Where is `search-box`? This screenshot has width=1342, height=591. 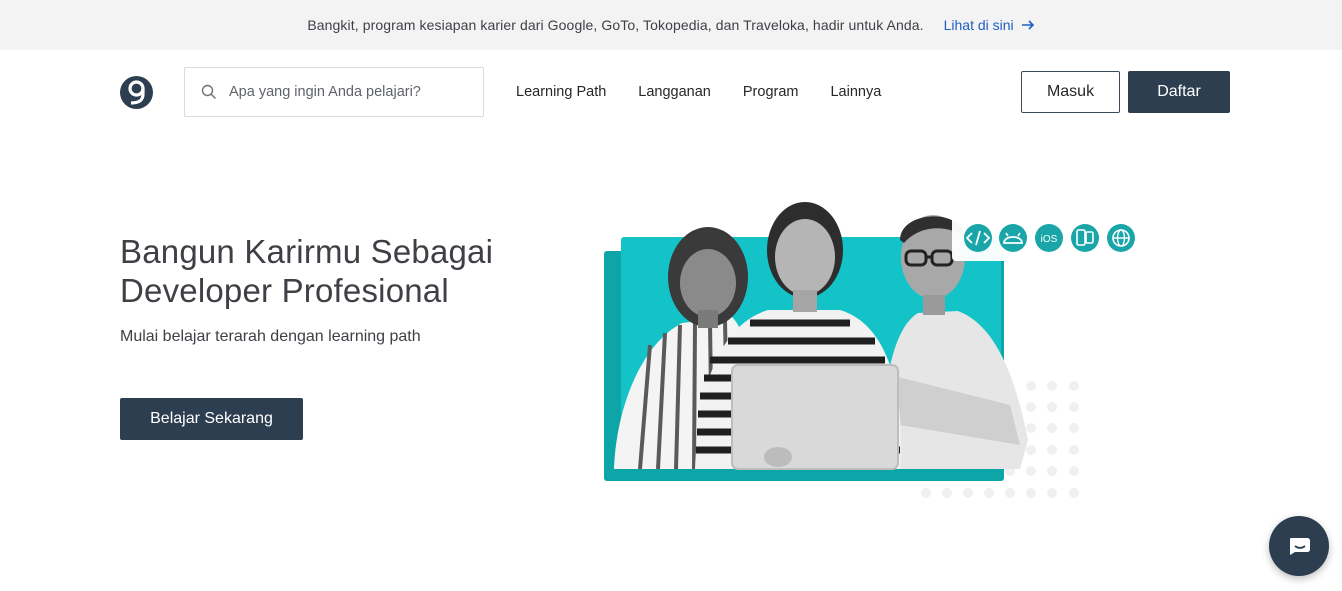
search-box is located at coordinates (334, 92).